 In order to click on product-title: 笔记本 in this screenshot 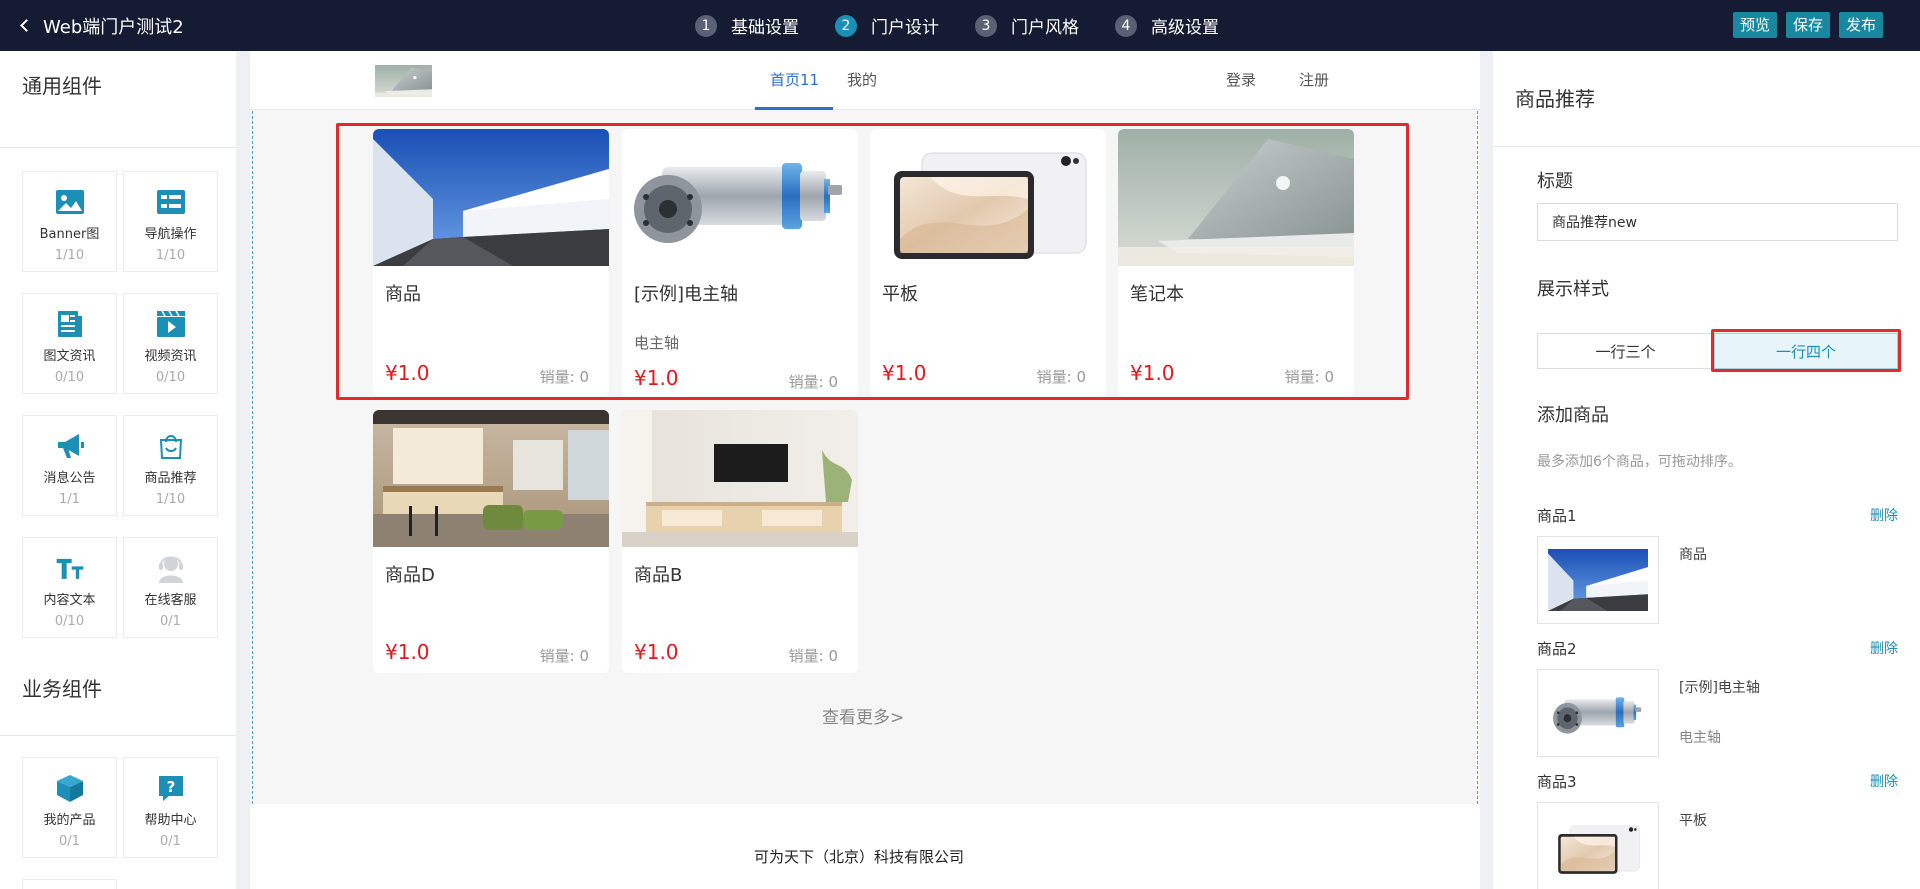, I will do `click(1157, 294)`.